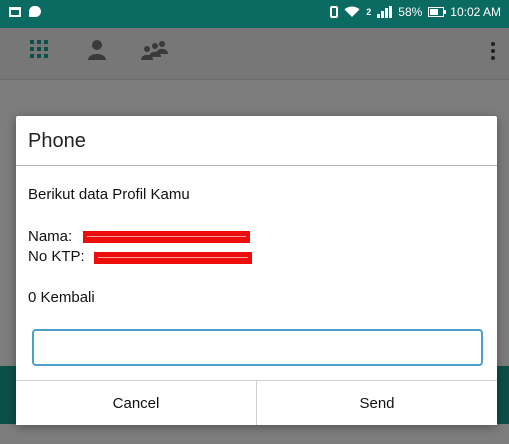  What do you see at coordinates (35, 11) in the screenshot?
I see `chat-bubble-icon` at bounding box center [35, 11].